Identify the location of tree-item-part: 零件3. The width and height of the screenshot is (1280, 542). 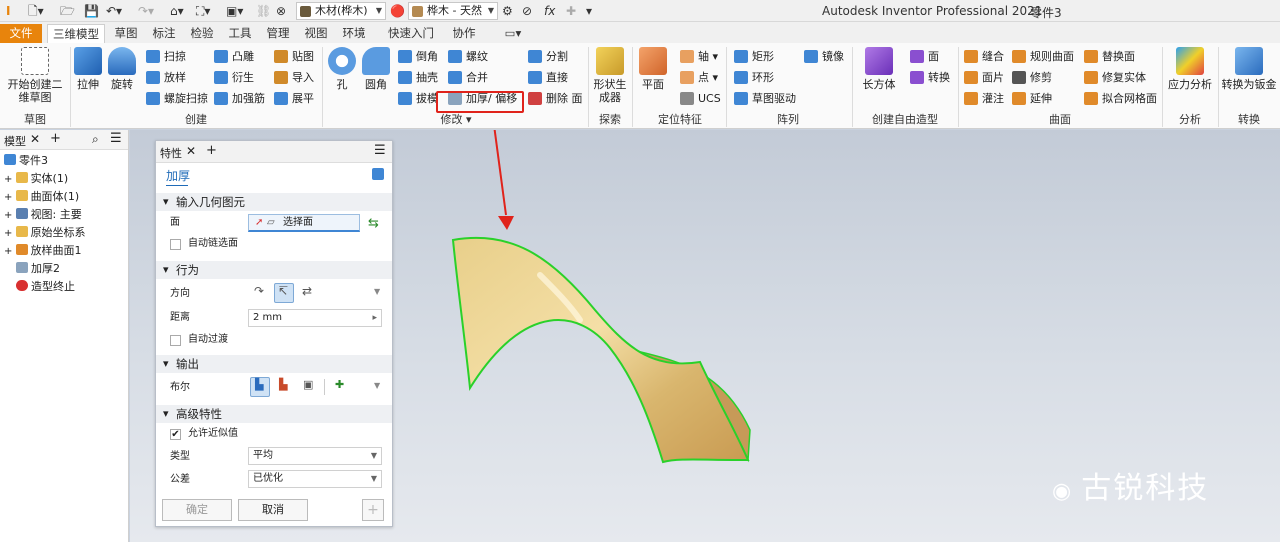
(26, 161).